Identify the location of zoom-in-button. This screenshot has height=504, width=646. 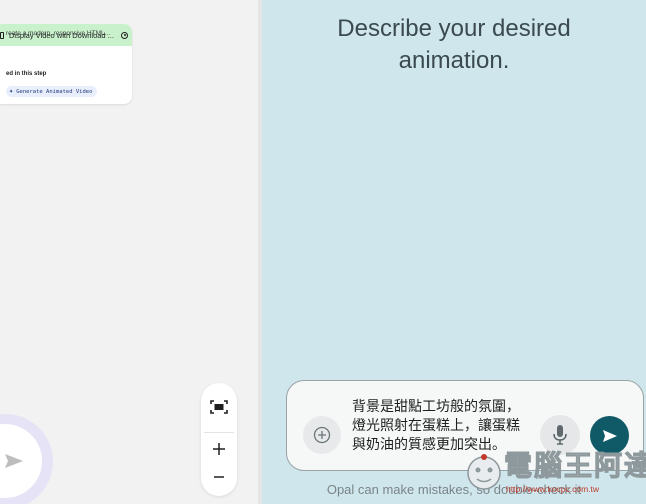
(219, 449).